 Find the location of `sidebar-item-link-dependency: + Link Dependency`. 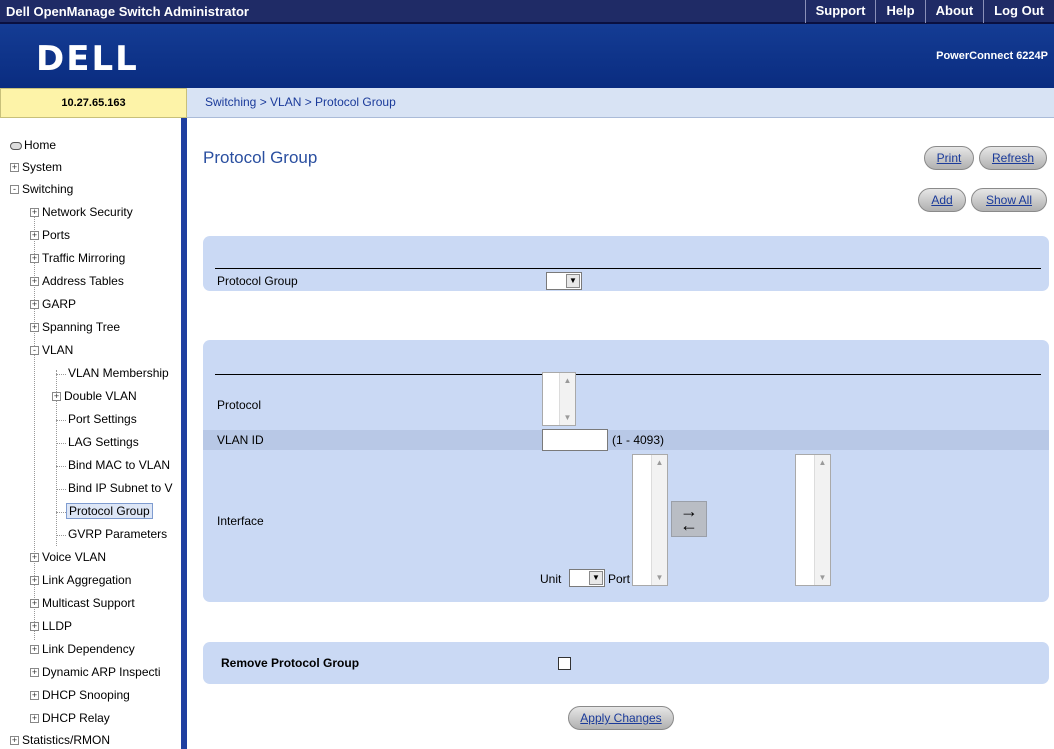

sidebar-item-link-dependency: + Link Dependency is located at coordinates (82, 649).